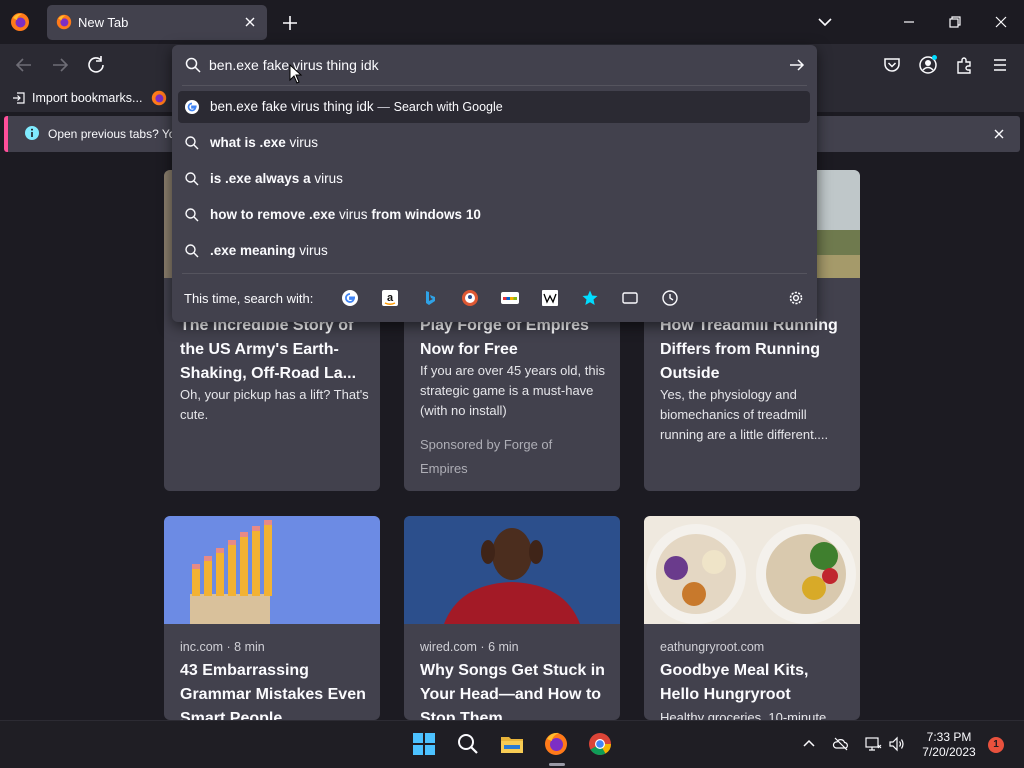  Describe the element at coordinates (1001, 22) in the screenshot. I see `window-close-icon` at that location.